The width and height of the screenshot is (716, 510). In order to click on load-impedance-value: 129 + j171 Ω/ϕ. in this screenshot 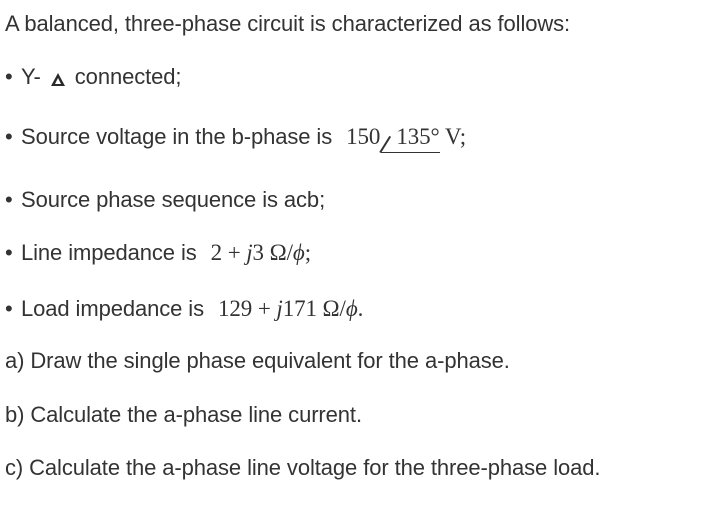, I will do `click(290, 308)`.